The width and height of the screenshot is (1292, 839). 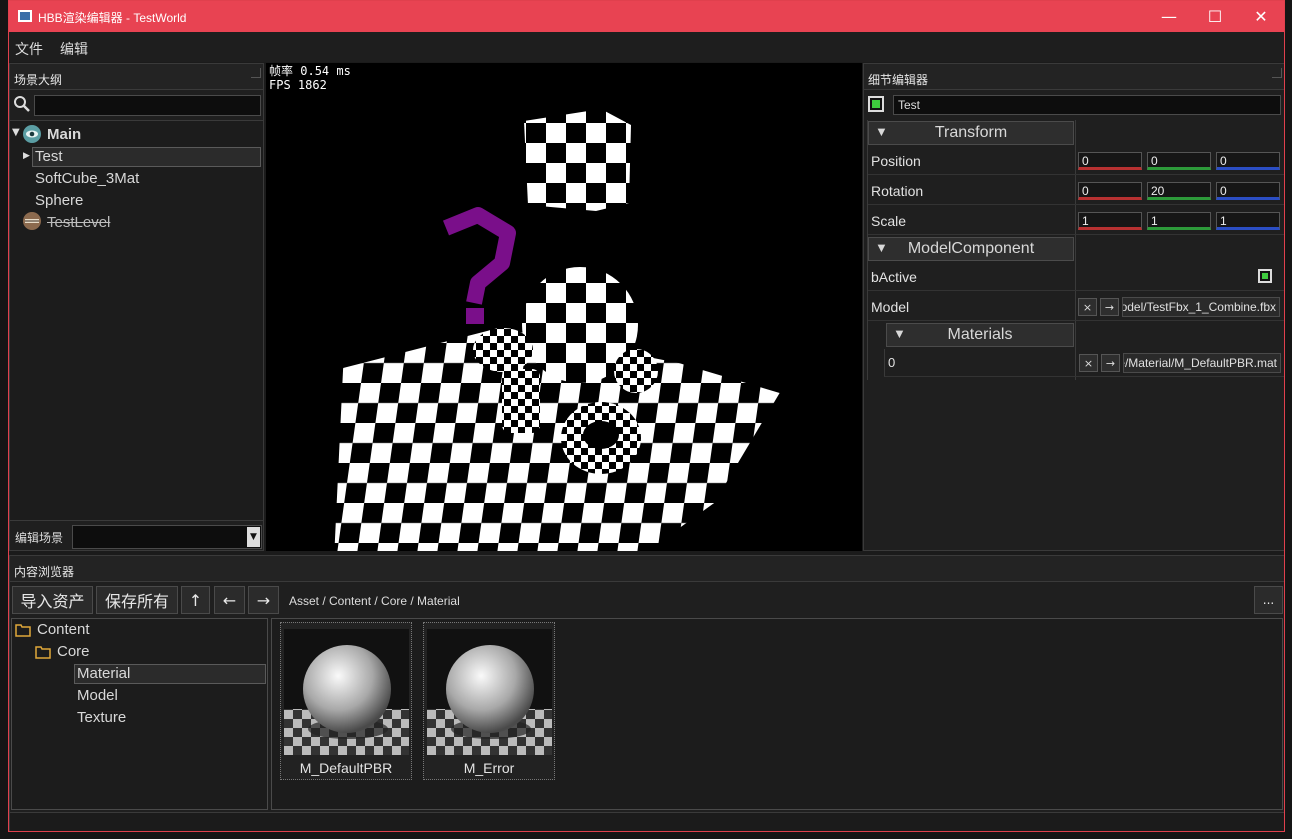 I want to click on frame-stats: 帧率 0.54 ms FPS 1862, so click(x=310, y=78).